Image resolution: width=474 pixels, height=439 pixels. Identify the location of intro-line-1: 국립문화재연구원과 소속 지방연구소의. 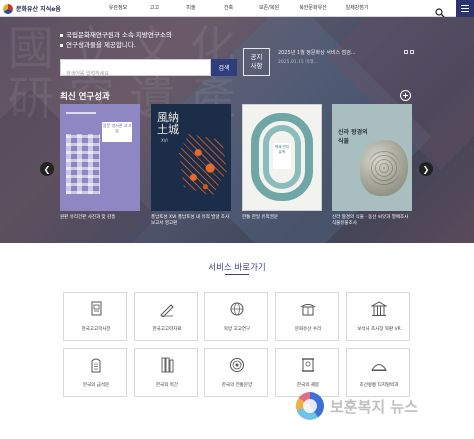
(119, 35).